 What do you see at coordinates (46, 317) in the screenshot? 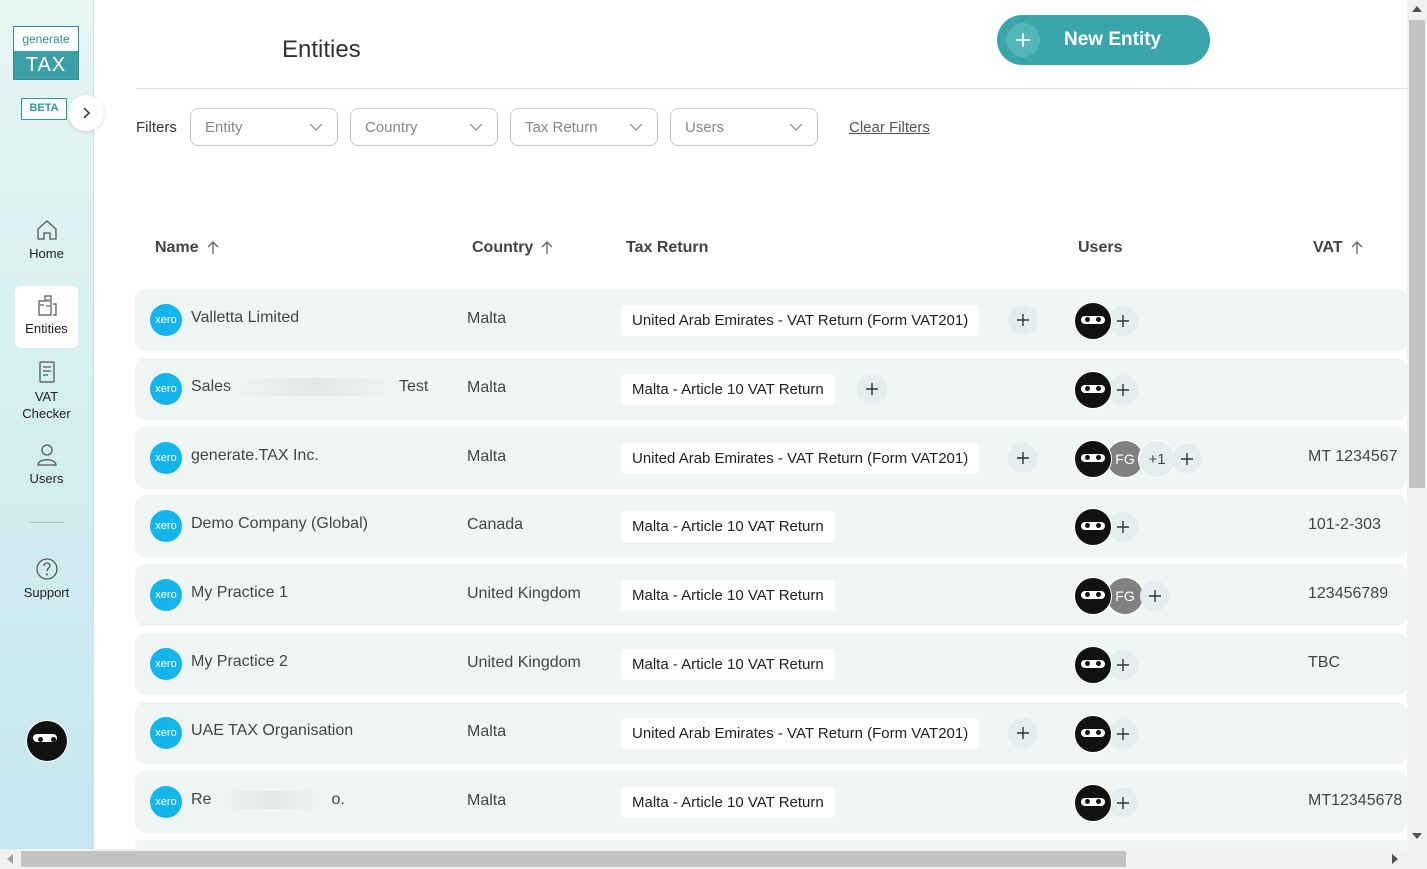
I see `nav-entities: Entities` at bounding box center [46, 317].